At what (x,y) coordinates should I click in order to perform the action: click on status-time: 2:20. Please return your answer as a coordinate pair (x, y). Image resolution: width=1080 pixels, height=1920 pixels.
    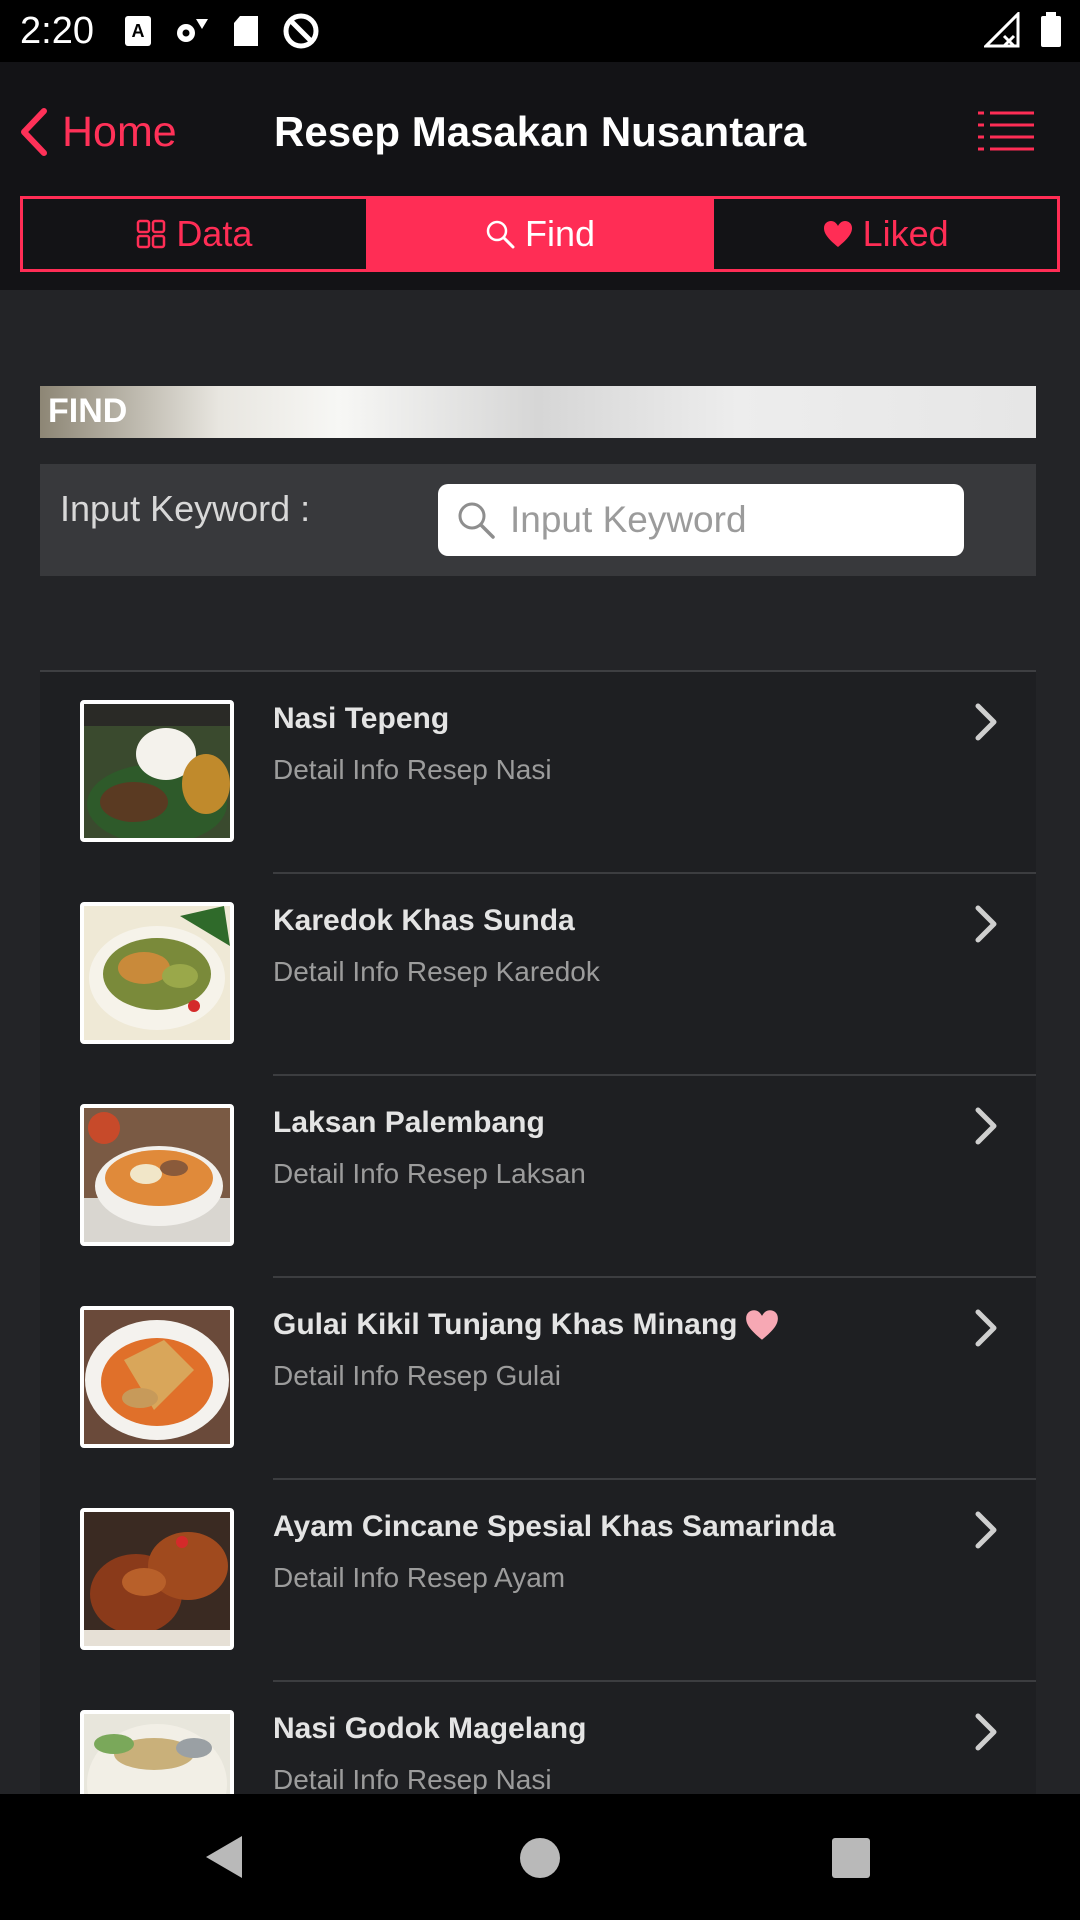
    Looking at the image, I should click on (57, 31).